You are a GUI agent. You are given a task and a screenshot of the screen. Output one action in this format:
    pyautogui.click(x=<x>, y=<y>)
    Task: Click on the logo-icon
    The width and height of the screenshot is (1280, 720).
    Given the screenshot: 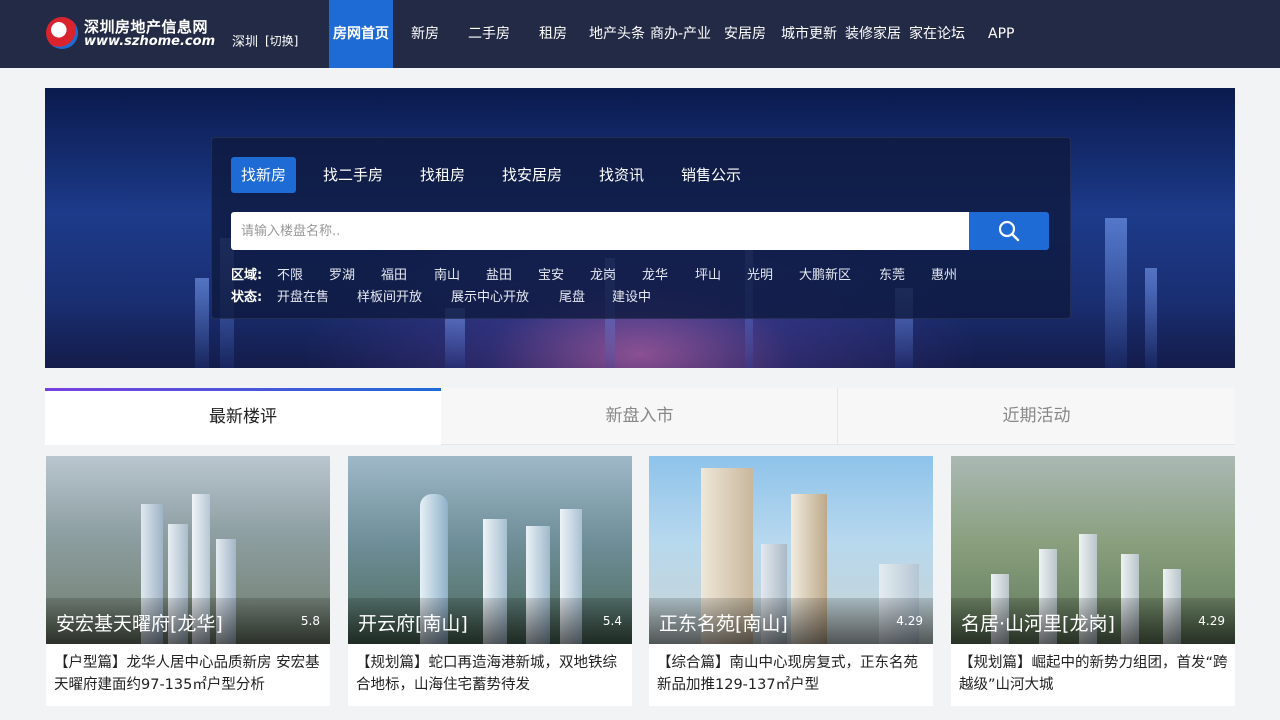 What is the action you would take?
    pyautogui.click(x=62, y=33)
    